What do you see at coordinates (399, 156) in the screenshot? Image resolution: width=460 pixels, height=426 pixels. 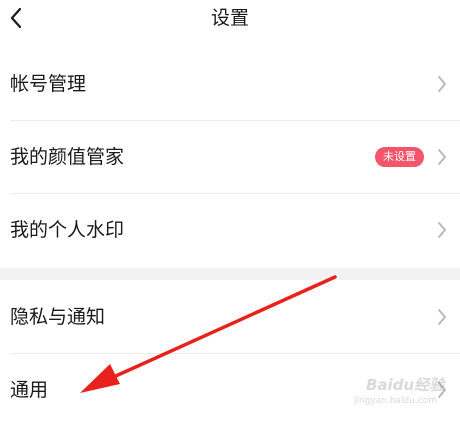 I see `not-set-badge: 未设置` at bounding box center [399, 156].